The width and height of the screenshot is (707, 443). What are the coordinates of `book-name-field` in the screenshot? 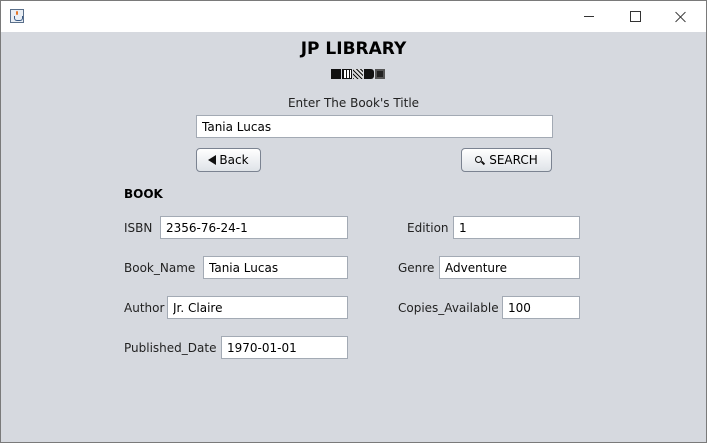 It's located at (275, 267).